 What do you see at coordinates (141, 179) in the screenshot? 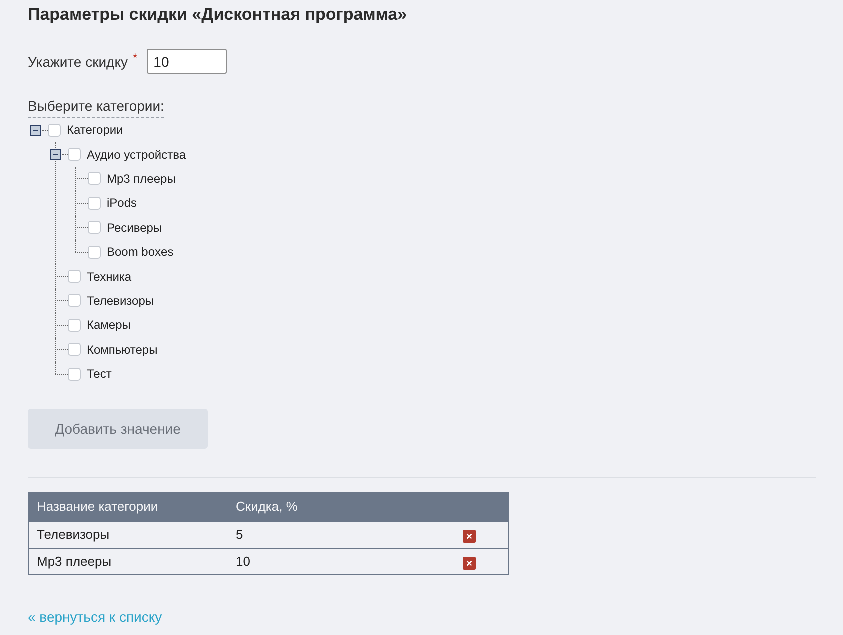
I see `tree-item-label: Mp3 плееры` at bounding box center [141, 179].